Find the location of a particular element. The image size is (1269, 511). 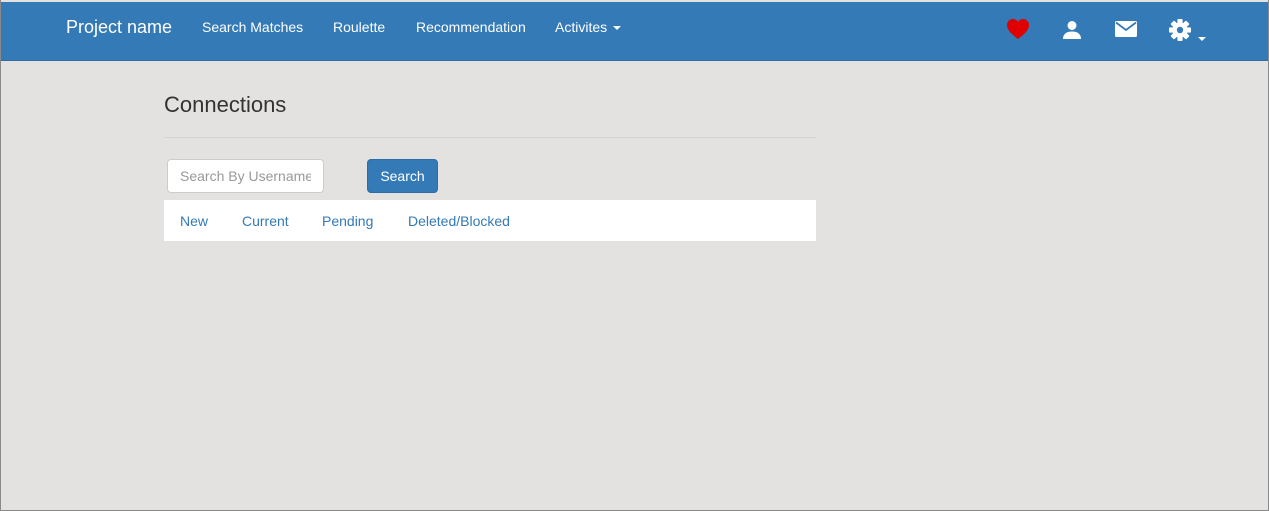

nav-recommendation: Recommendation is located at coordinates (471, 27).